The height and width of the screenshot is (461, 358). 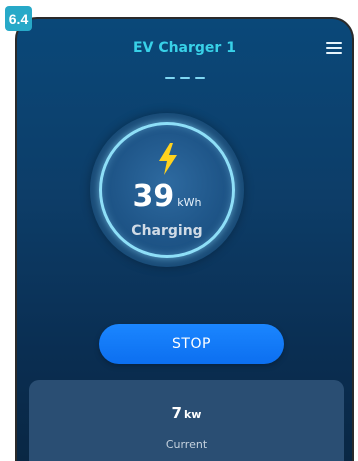 I want to click on lightning-bolt-icon, so click(x=168, y=159).